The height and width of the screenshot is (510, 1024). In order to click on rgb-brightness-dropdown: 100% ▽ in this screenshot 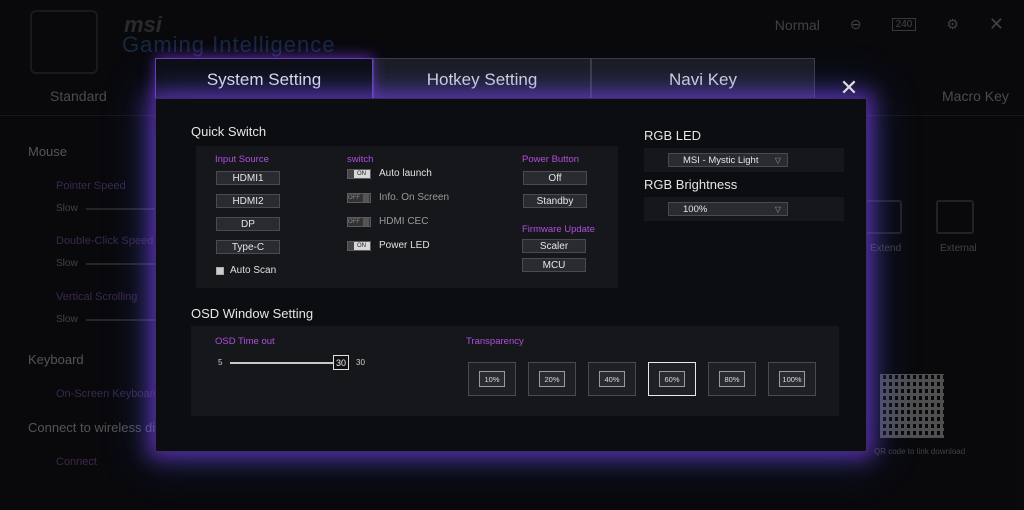, I will do `click(728, 209)`.